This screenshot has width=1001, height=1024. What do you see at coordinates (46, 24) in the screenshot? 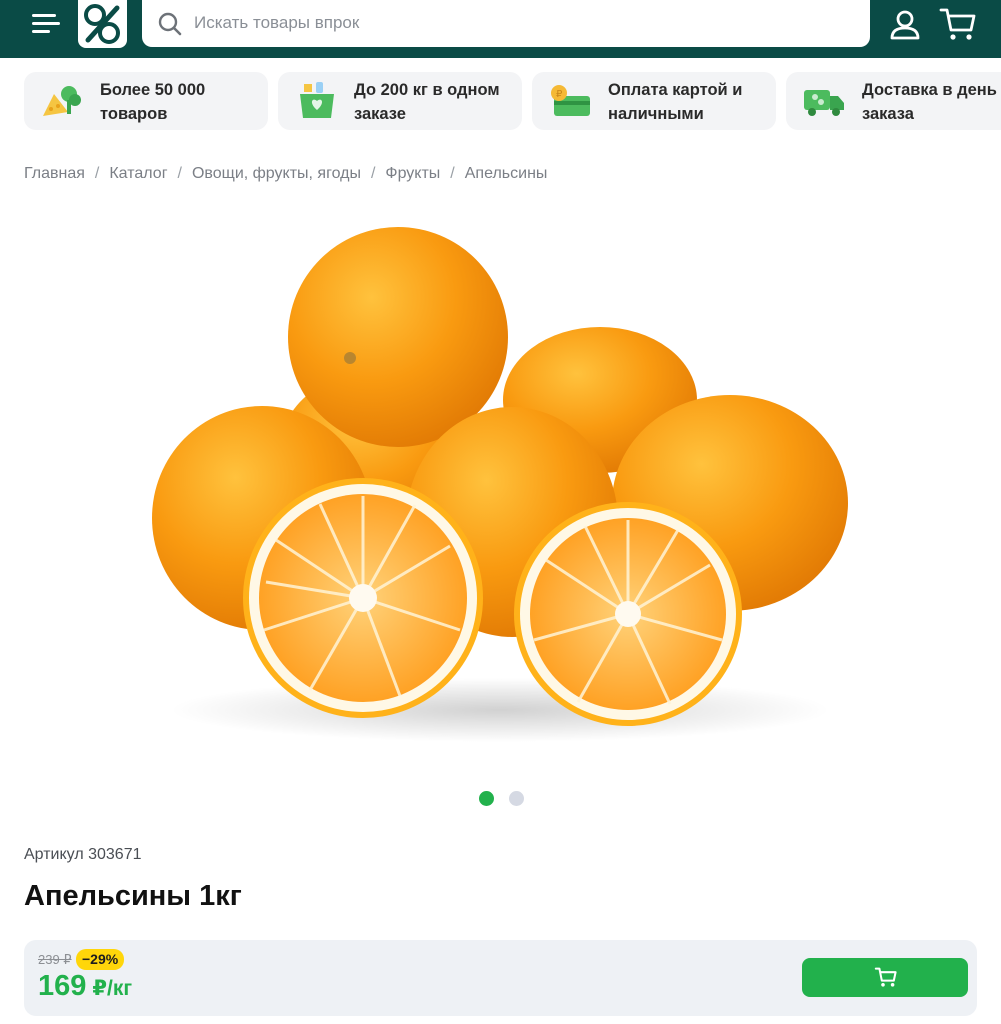
I see `menu-icon` at bounding box center [46, 24].